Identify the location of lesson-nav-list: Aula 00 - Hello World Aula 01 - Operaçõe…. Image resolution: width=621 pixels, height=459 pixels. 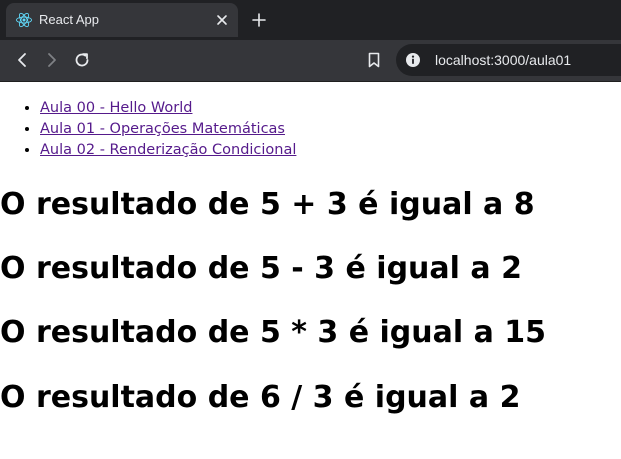
(148, 129).